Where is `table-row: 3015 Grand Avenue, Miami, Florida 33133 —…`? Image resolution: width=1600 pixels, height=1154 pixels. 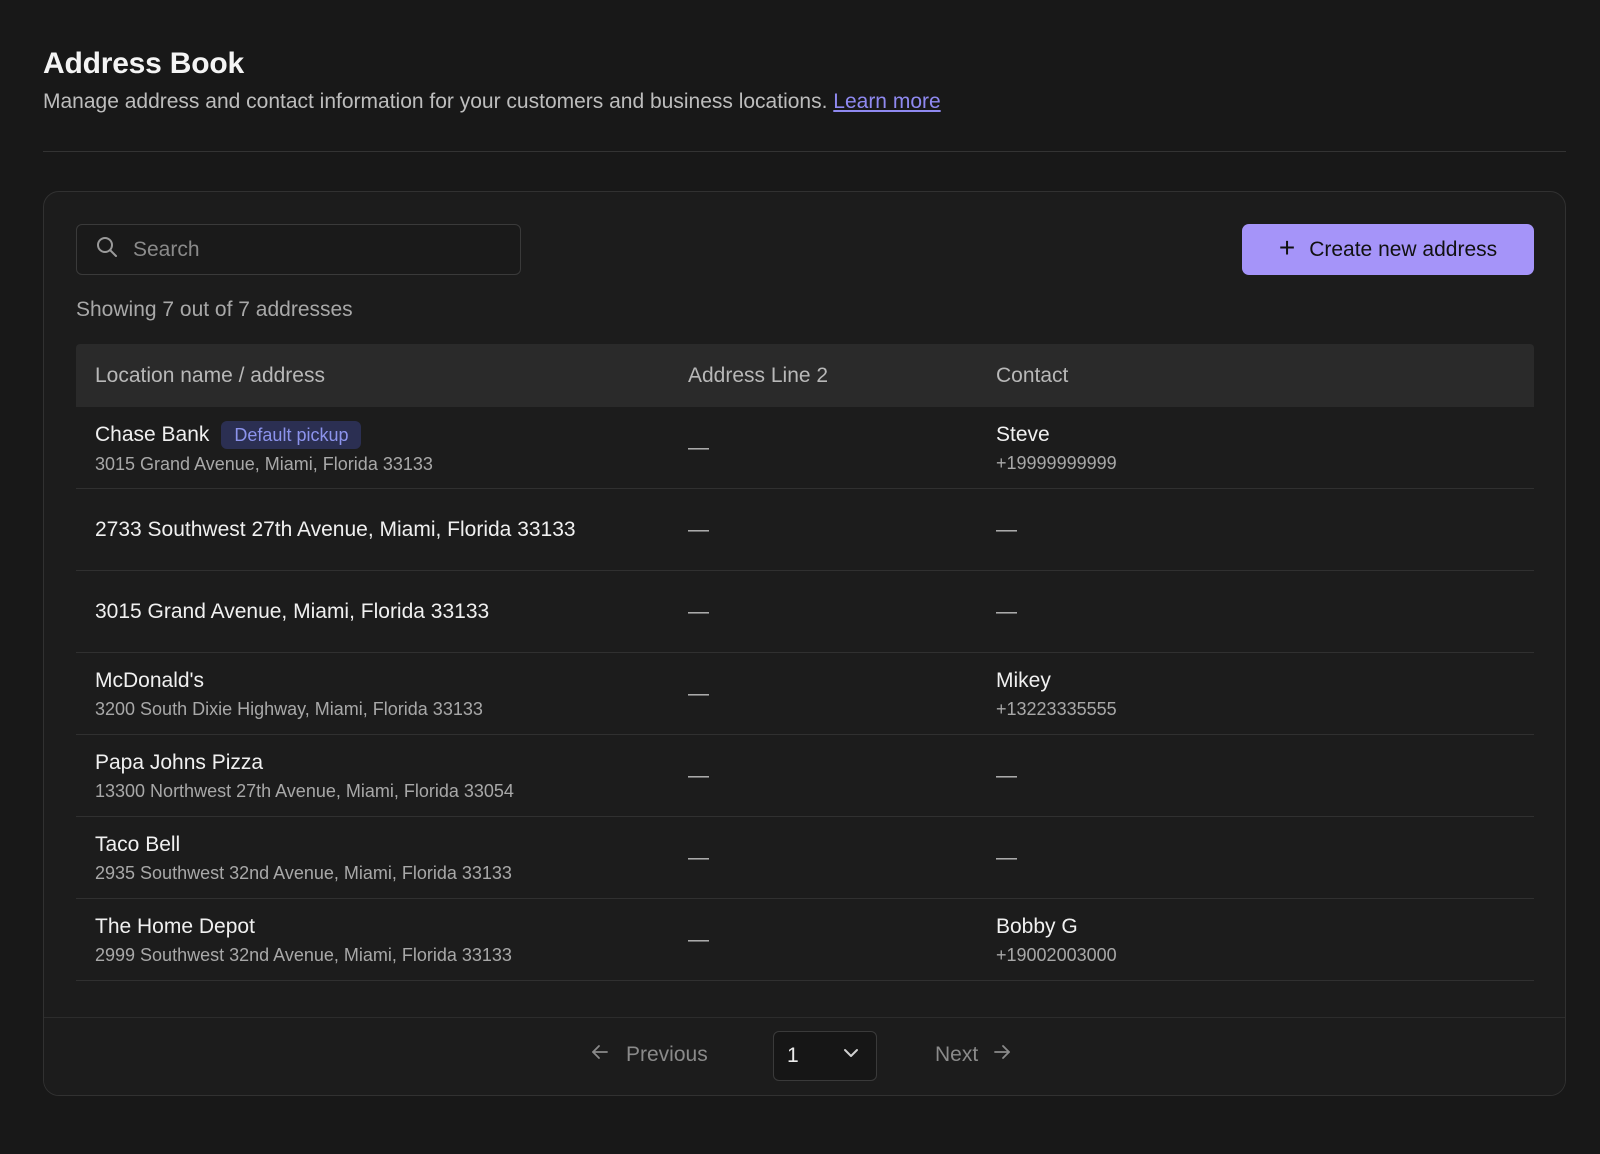
table-row: 3015 Grand Avenue, Miami, Florida 33133 —… is located at coordinates (805, 612).